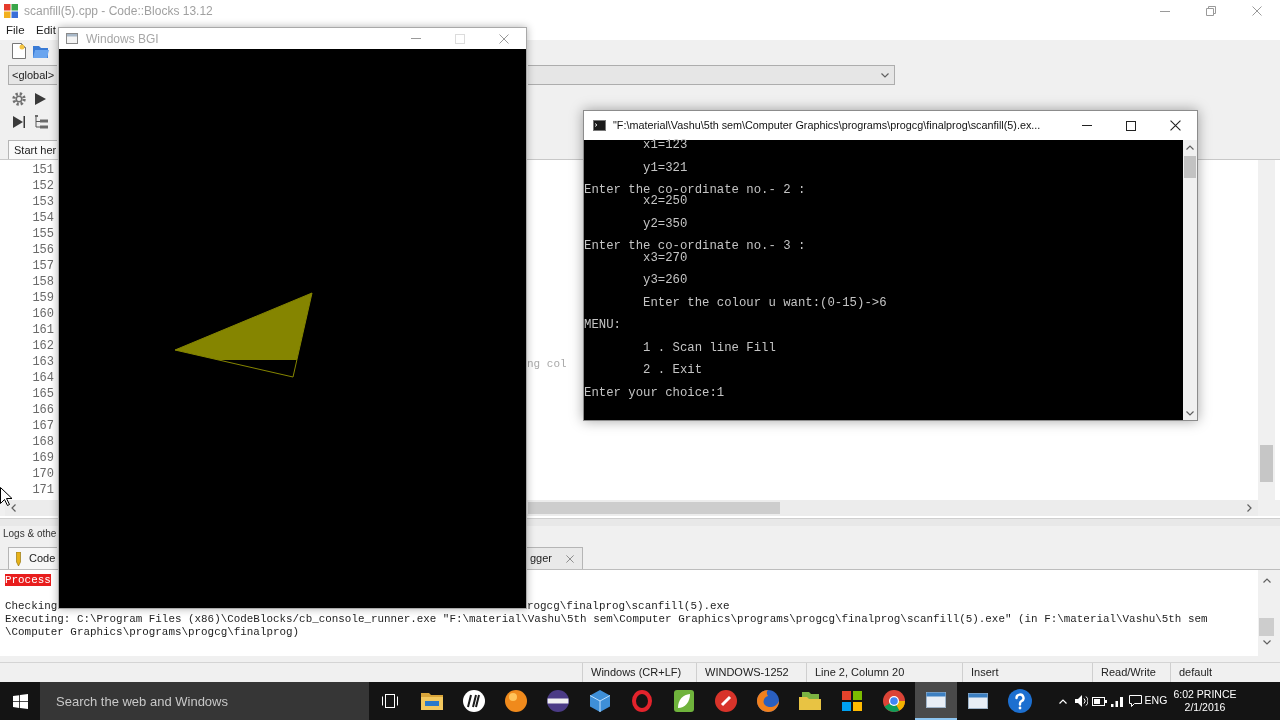 This screenshot has height=720, width=1280. Describe the element at coordinates (19, 99) in the screenshot. I see `gear-icon` at that location.